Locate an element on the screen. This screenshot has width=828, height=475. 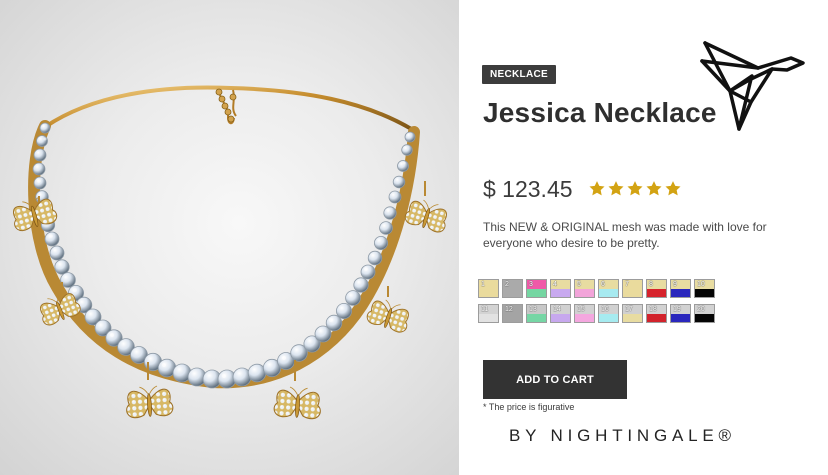
color-swatch: 14 is located at coordinates (560, 313).